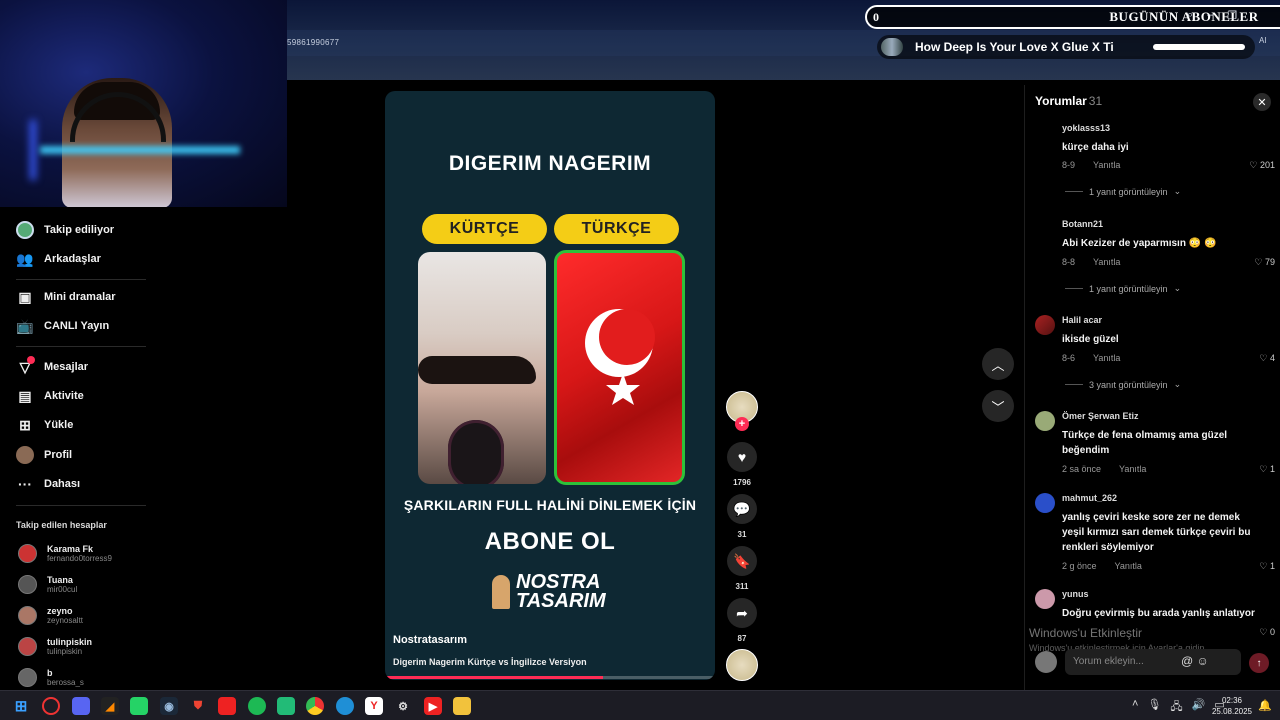 The image size is (1280, 720). What do you see at coordinates (1176, 707) in the screenshot?
I see `network-icon: 🖧` at bounding box center [1176, 707].